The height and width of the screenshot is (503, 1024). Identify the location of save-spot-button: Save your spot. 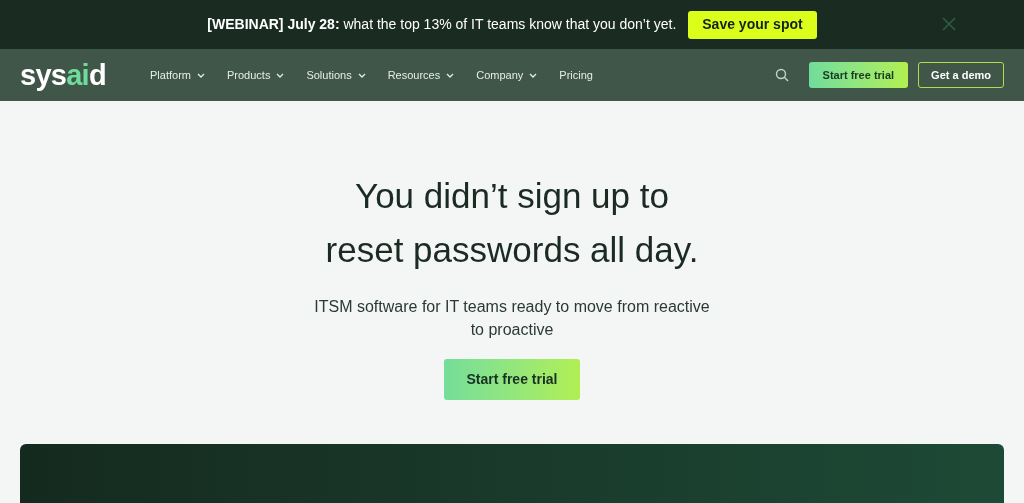
(752, 24).